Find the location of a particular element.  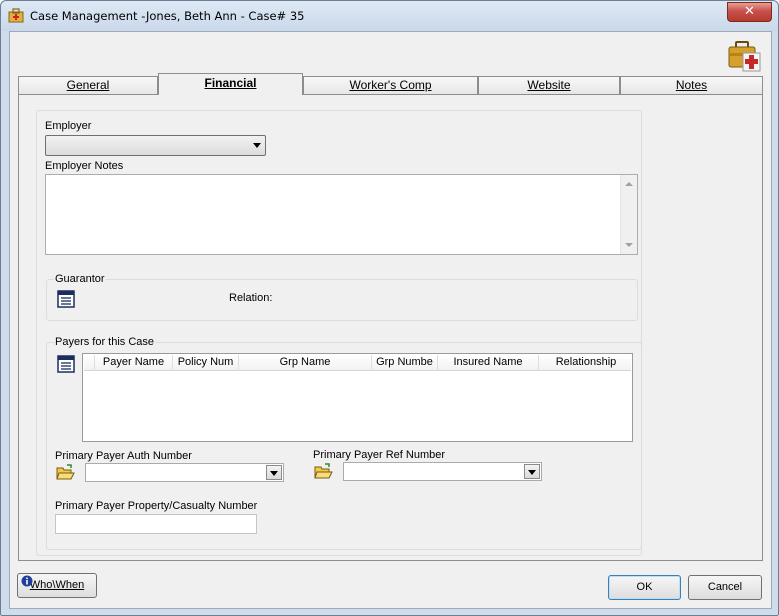

tab-financial-label: Financial is located at coordinates (230, 83).